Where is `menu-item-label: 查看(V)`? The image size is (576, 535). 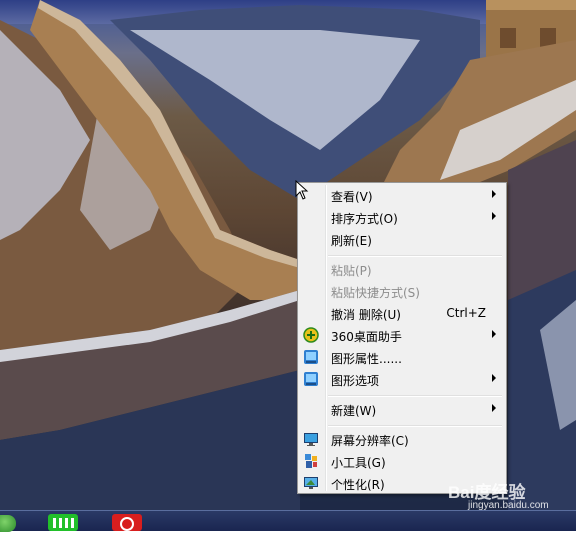
menu-item-label: 查看(V) is located at coordinates (352, 197).